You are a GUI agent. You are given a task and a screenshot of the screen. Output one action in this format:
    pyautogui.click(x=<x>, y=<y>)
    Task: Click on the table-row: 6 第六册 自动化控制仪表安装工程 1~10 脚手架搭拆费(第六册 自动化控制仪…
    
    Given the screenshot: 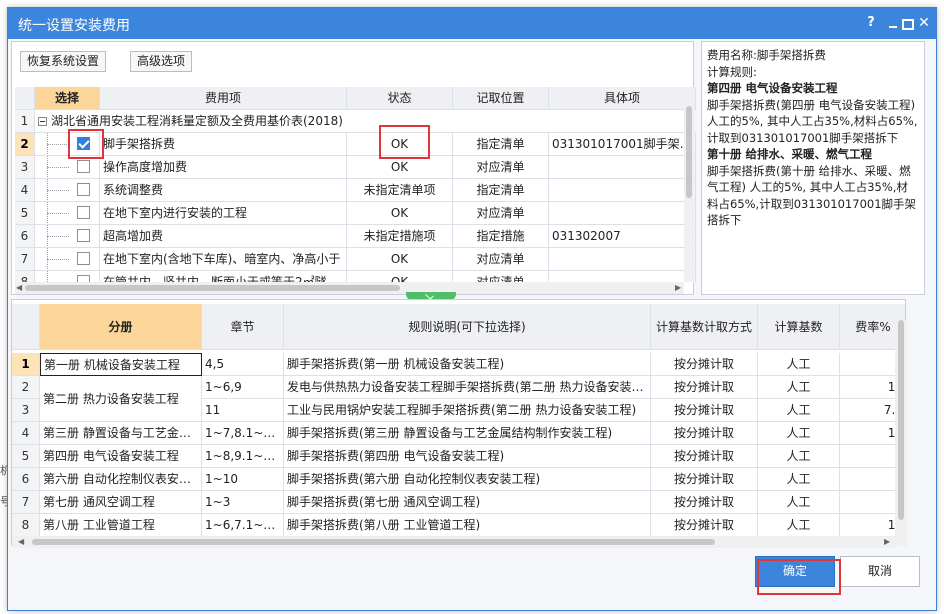 What is the action you would take?
    pyautogui.click(x=458, y=479)
    